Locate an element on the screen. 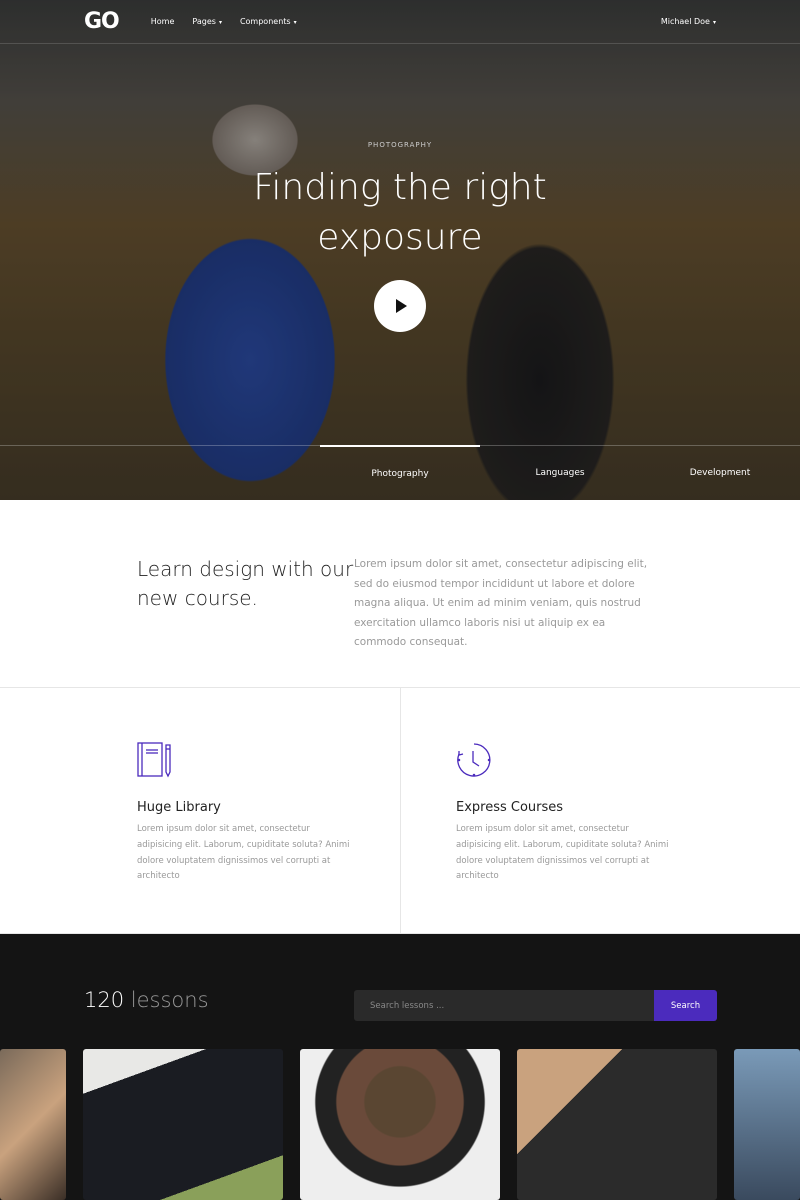 The width and height of the screenshot is (800, 1200). play-icon is located at coordinates (401, 306).